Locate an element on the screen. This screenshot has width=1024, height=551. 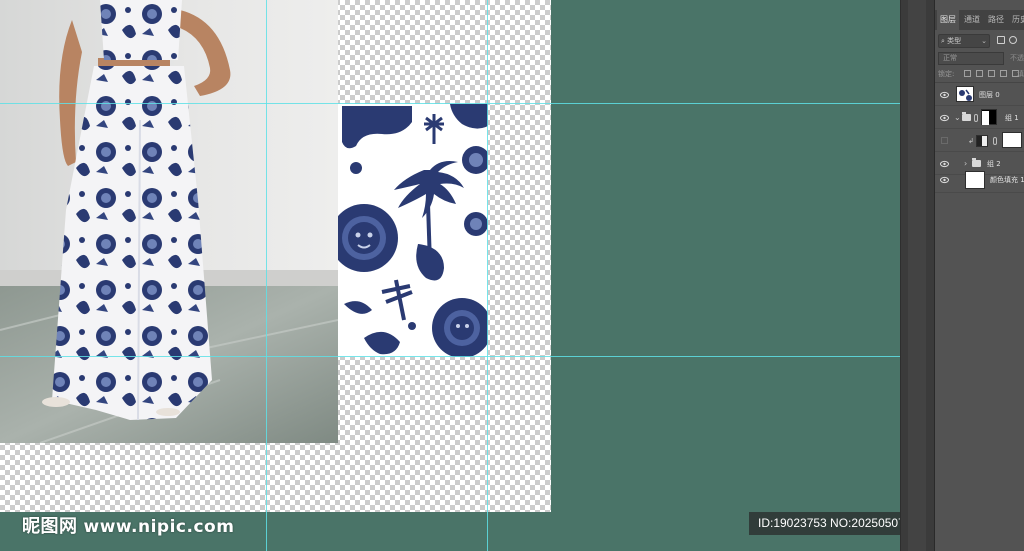
layer-row-layer0: 图层 0 is located at coordinates (979, 95).